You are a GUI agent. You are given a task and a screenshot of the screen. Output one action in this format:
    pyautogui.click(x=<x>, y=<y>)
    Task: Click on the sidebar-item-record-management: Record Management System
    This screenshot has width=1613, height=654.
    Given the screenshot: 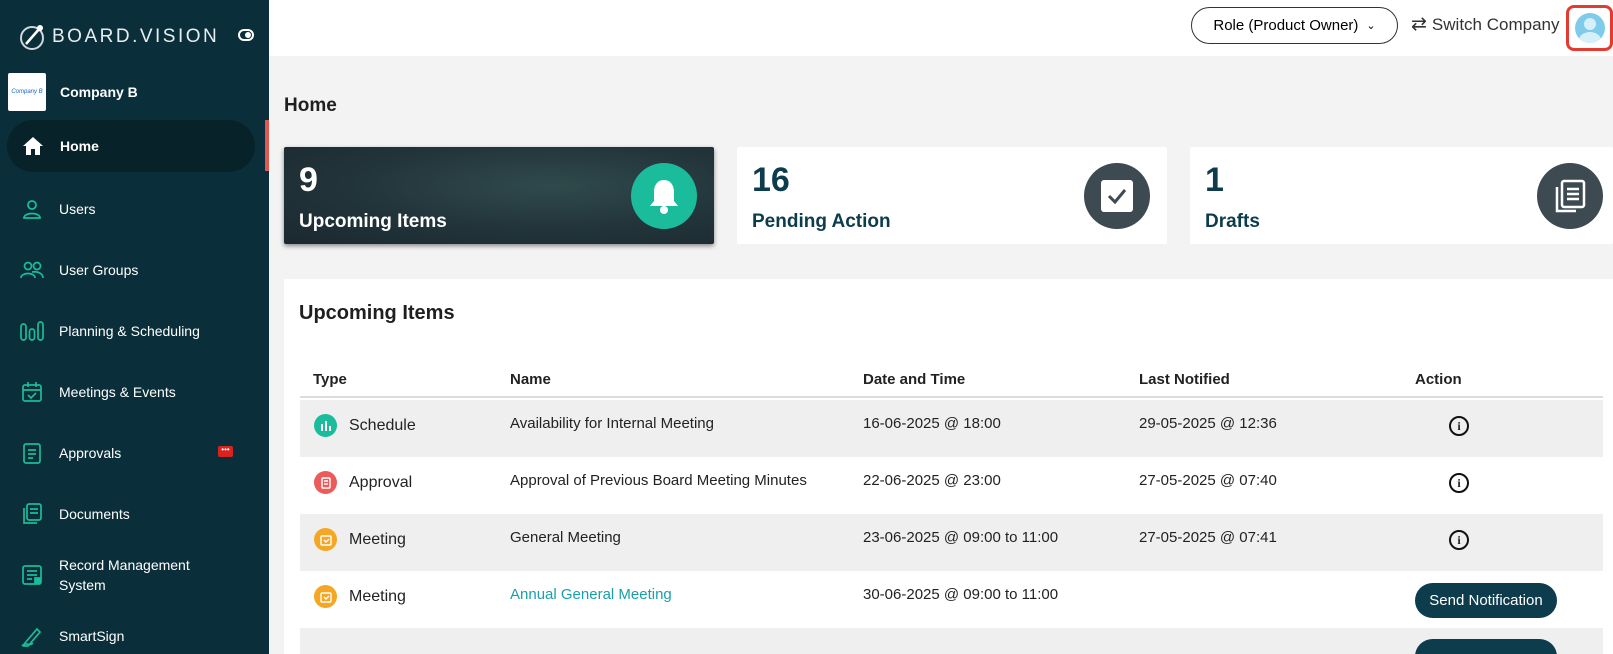 What is the action you would take?
    pyautogui.click(x=134, y=574)
    